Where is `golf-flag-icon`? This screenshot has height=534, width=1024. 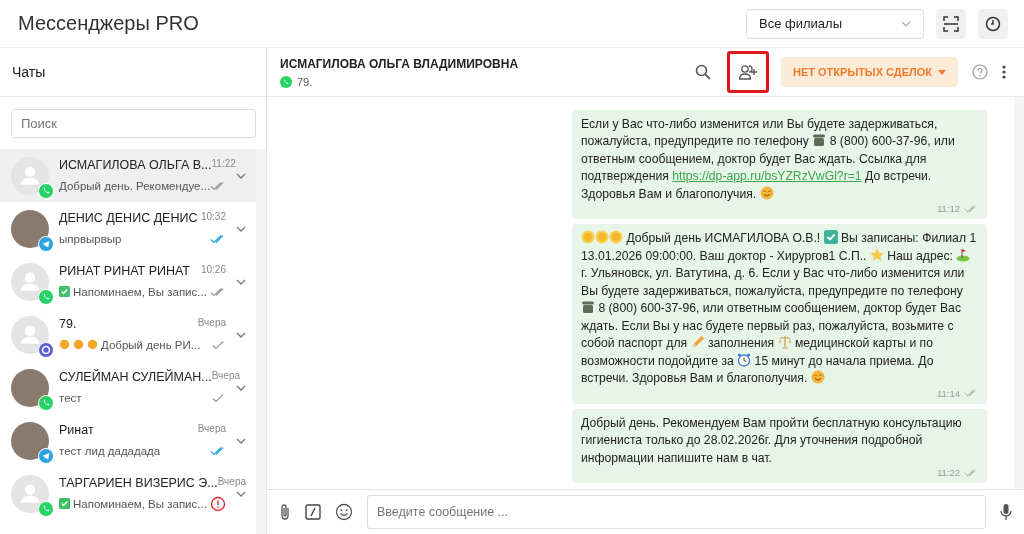 golf-flag-icon is located at coordinates (963, 254).